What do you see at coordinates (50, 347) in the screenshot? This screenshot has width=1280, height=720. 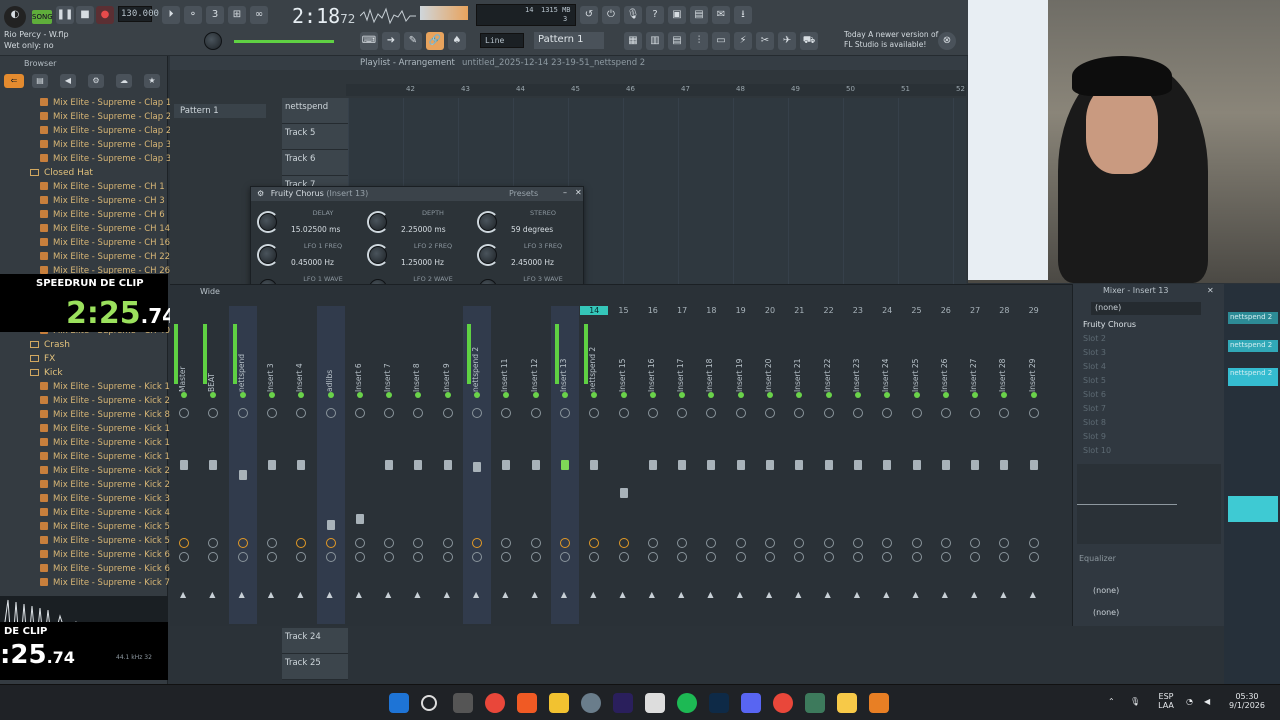 I see `browser-folder: Crash` at bounding box center [50, 347].